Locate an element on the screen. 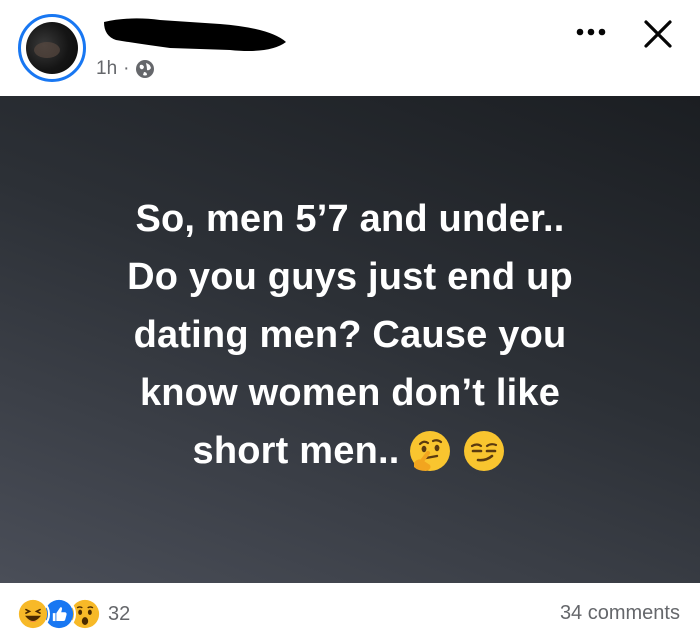 The height and width of the screenshot is (643, 700). reaction-count: 32 is located at coordinates (119, 613).